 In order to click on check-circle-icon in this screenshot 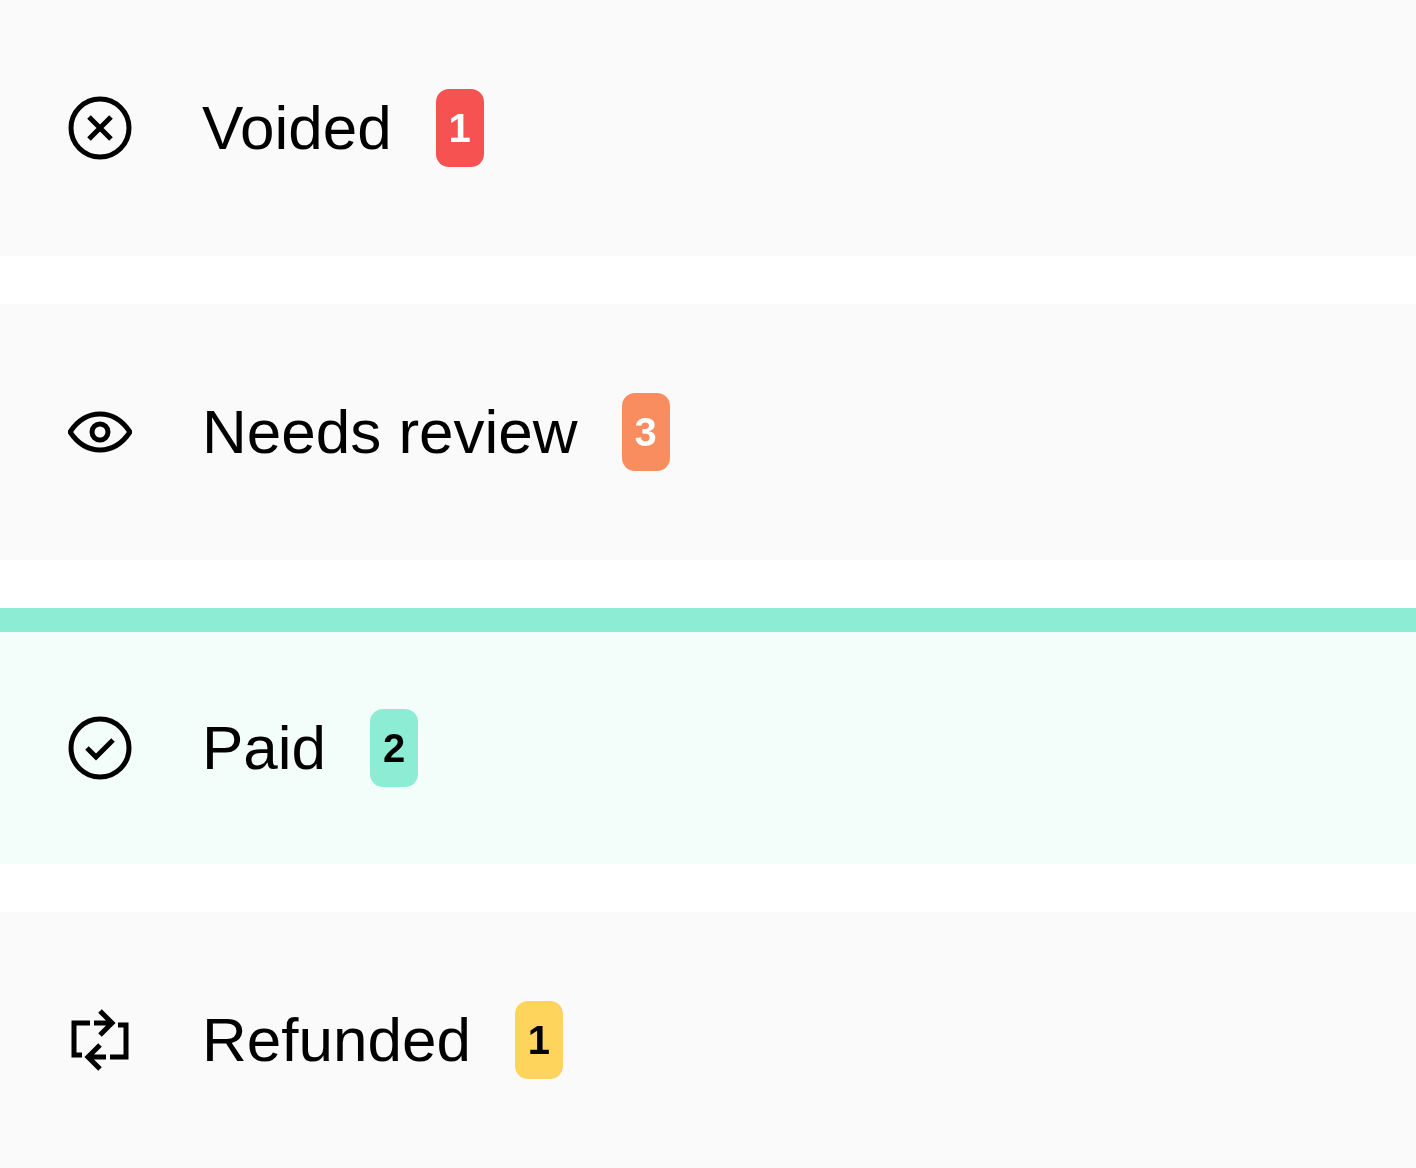, I will do `click(100, 748)`.